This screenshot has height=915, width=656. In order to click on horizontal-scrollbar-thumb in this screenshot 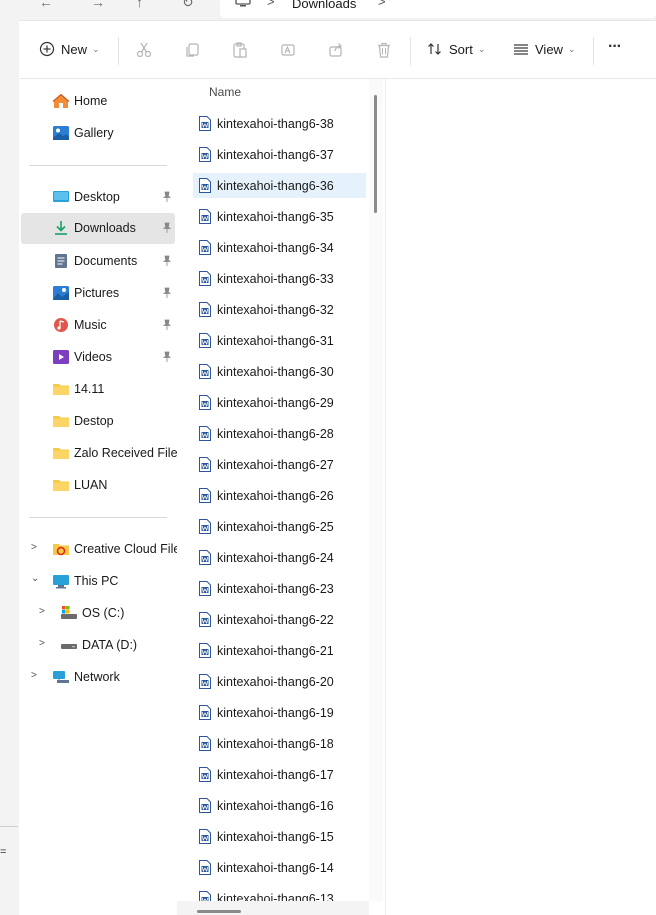, I will do `click(219, 911)`.